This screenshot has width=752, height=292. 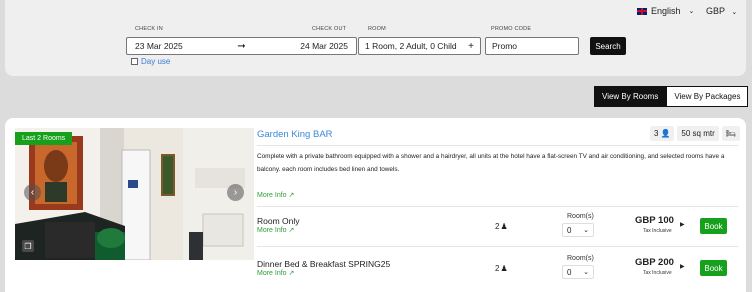 I want to click on occupancy-badge: 3 👤, so click(x=662, y=133).